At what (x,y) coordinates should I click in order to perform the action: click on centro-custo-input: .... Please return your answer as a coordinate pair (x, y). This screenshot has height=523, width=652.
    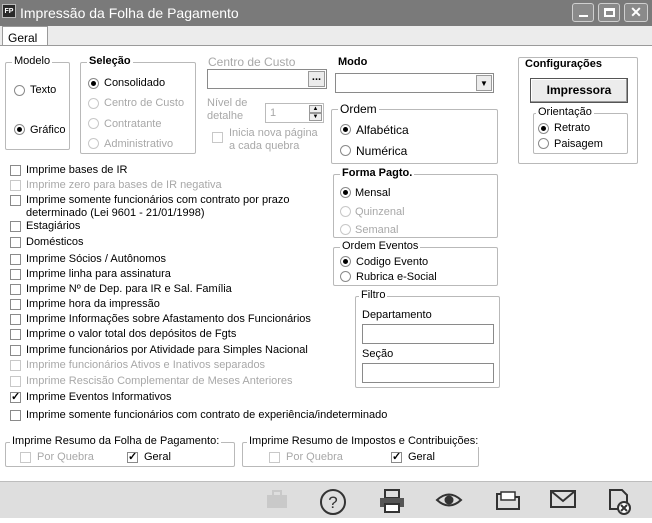
    Looking at the image, I should click on (267, 79).